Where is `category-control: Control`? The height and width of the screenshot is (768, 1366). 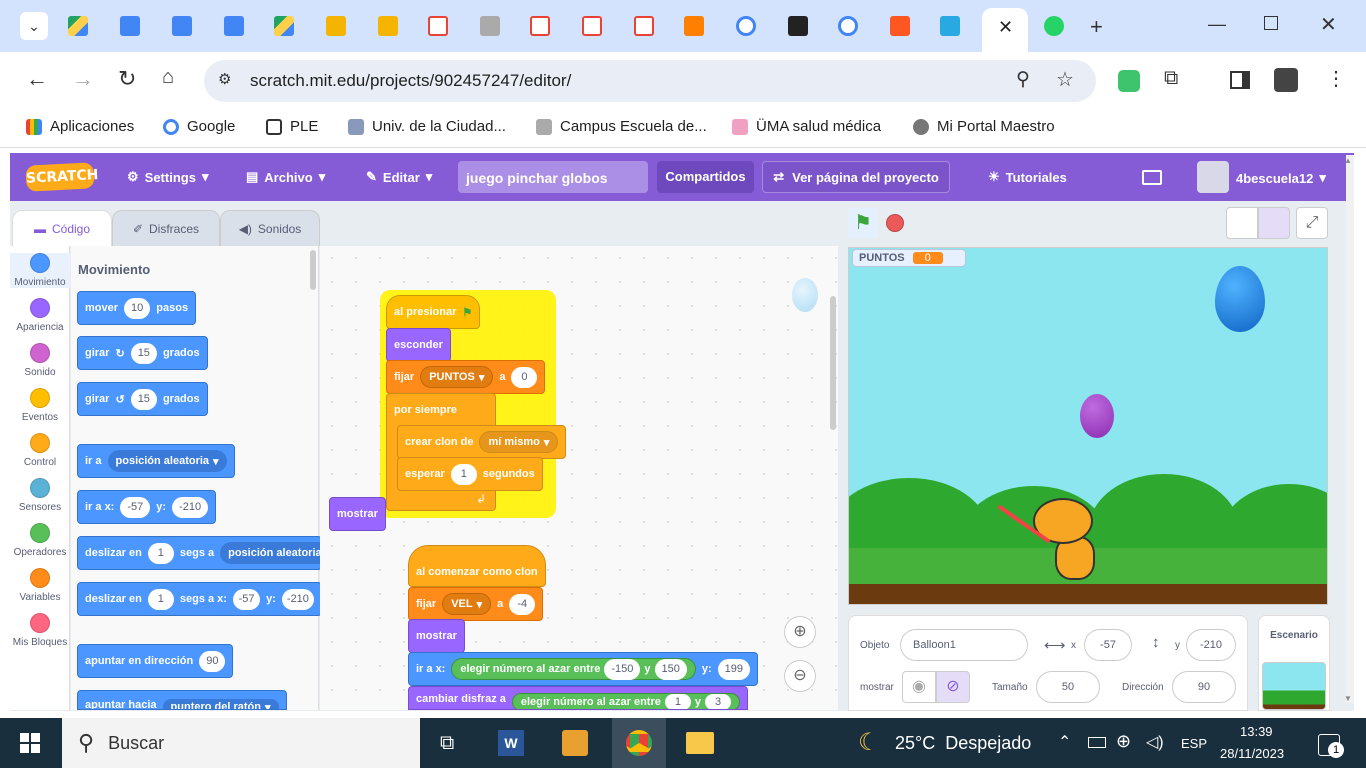 category-control: Control is located at coordinates (40, 450).